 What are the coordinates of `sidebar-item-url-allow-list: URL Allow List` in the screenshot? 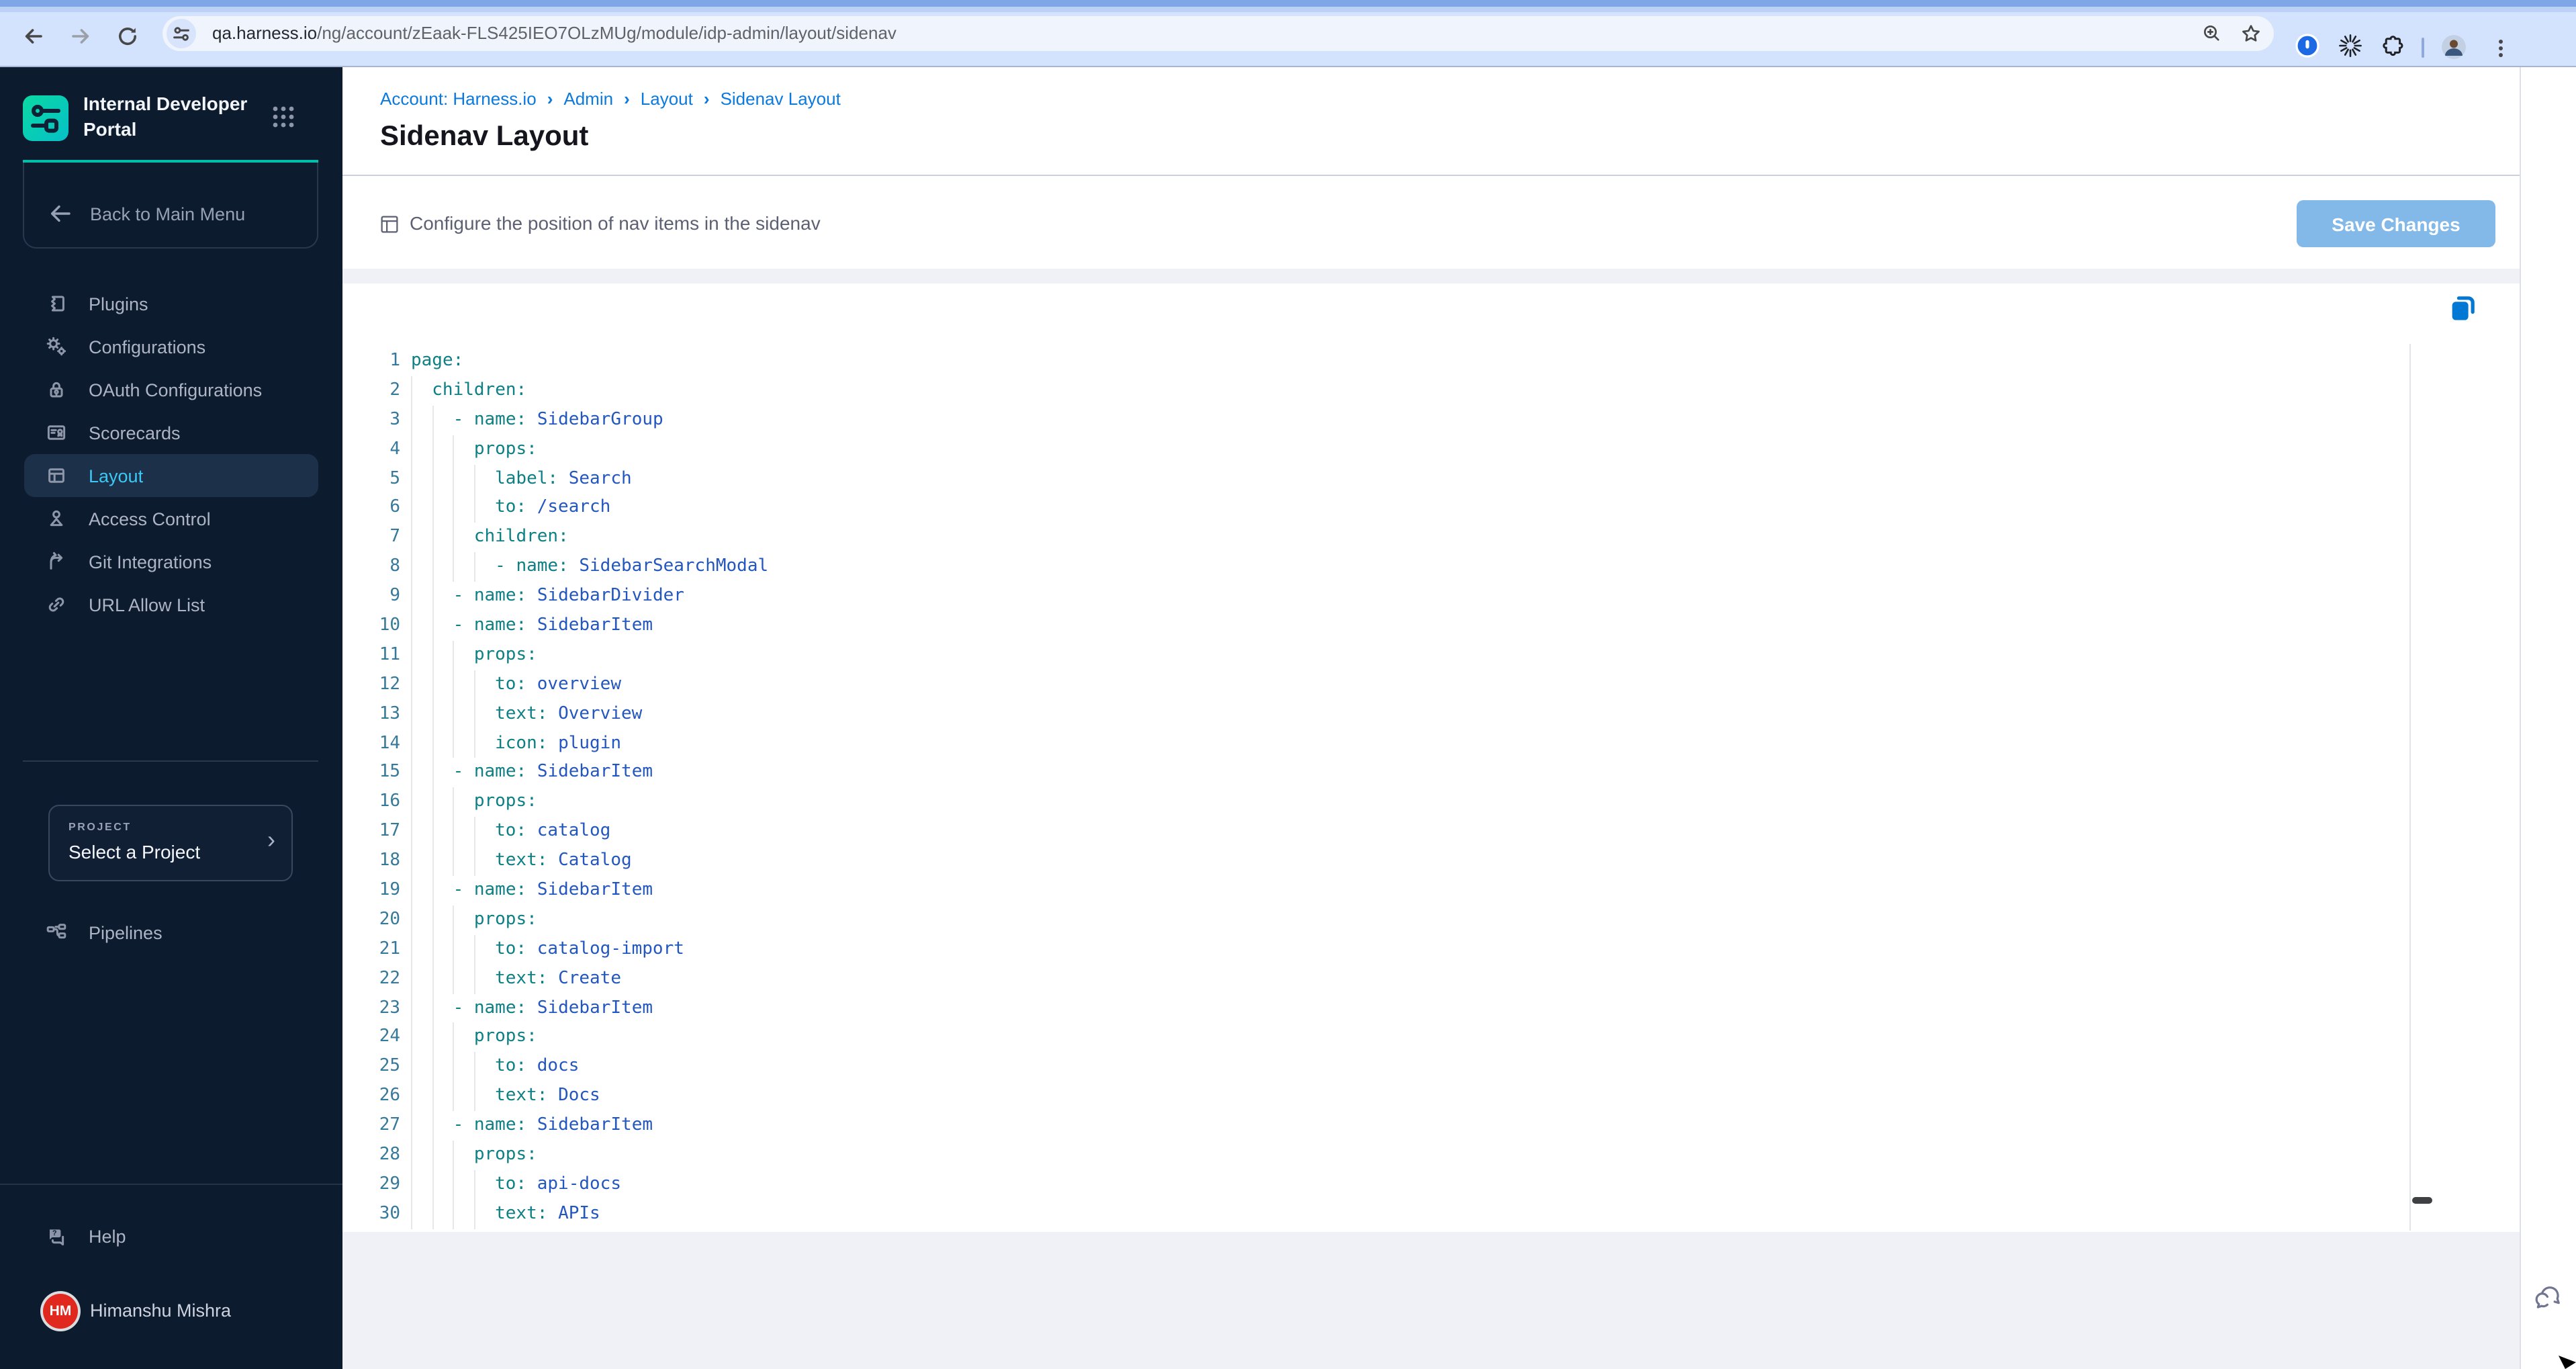 It's located at (171, 604).